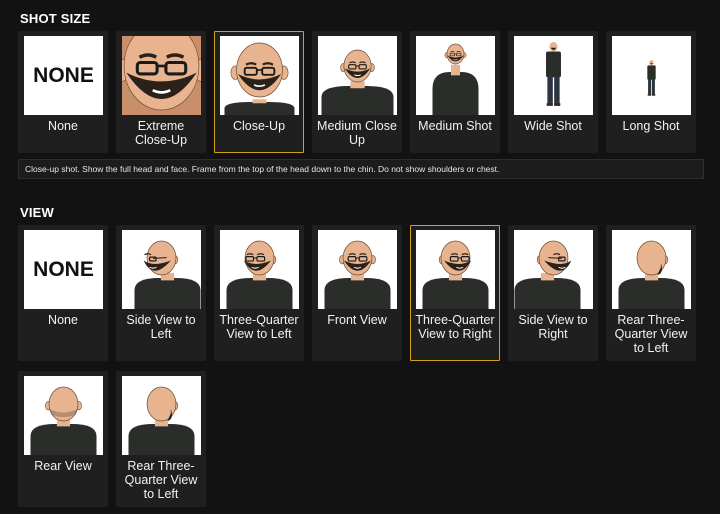 This screenshot has height=514, width=720. What do you see at coordinates (651, 126) in the screenshot?
I see `option-label: Long Shot` at bounding box center [651, 126].